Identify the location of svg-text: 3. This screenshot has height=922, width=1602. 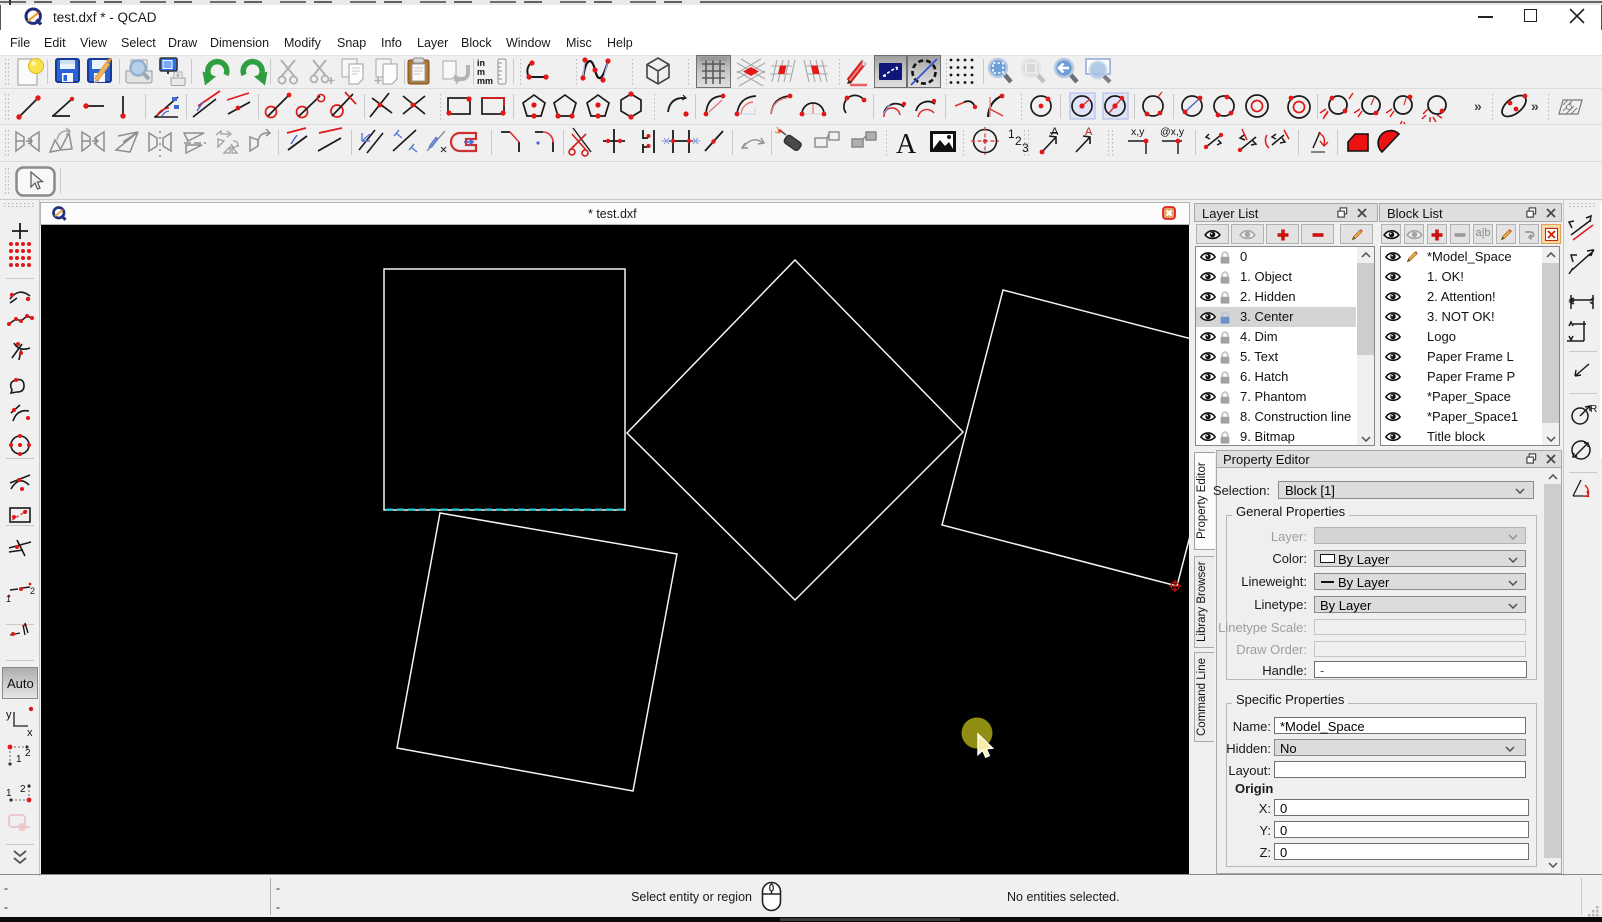
(1025, 148).